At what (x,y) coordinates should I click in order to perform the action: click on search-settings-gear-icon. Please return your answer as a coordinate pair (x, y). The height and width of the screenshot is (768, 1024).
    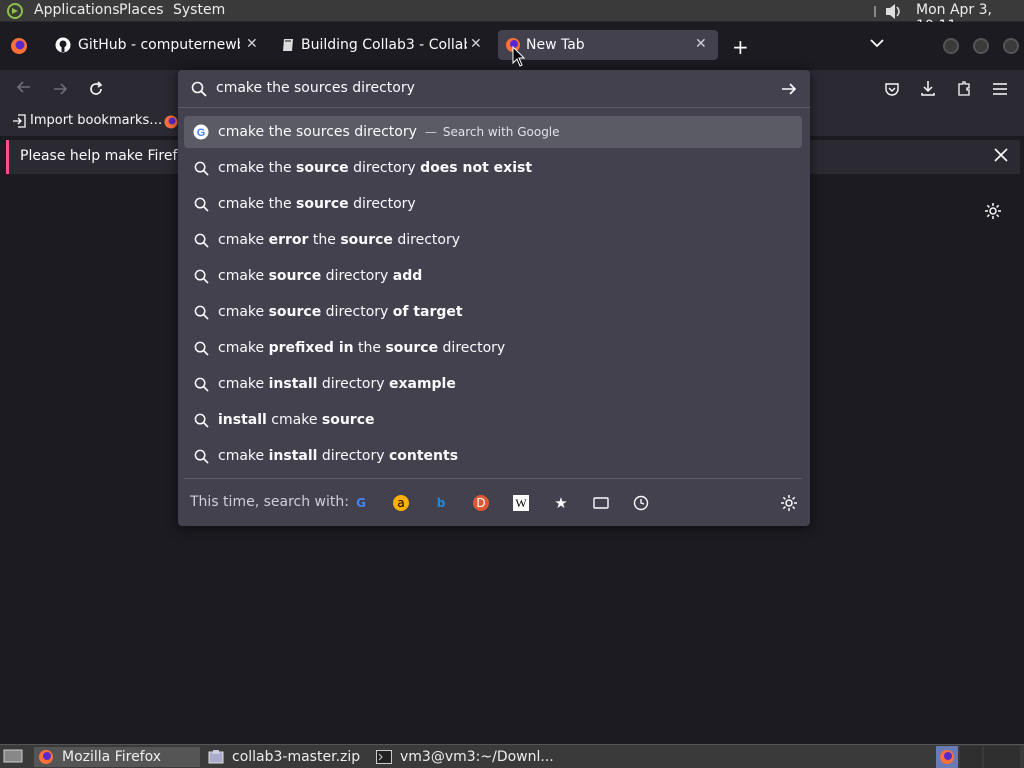
    Looking at the image, I should click on (789, 503).